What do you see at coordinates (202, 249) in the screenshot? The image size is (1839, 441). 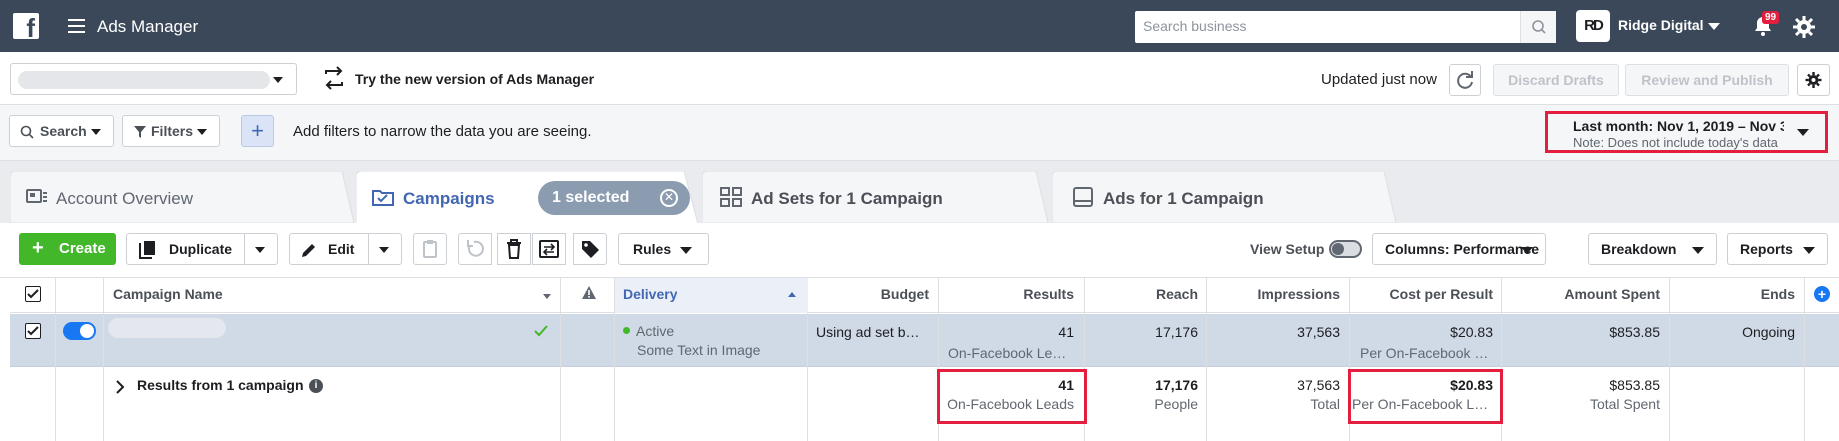 I see `duplicate-button: Duplicate` at bounding box center [202, 249].